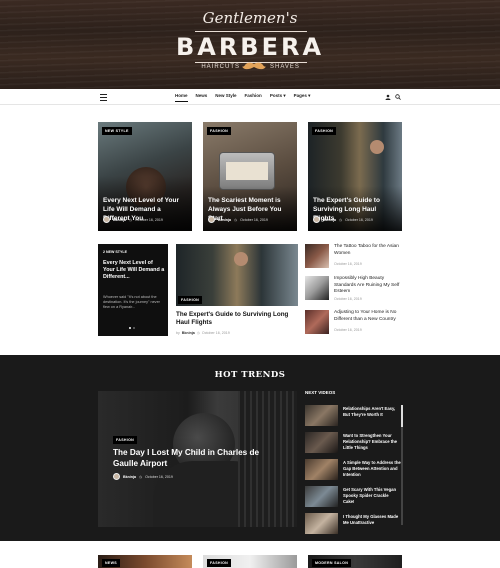 The height and width of the screenshot is (568, 500). I want to click on slider-badge-row: 2 NEW STYLE, so click(115, 252).